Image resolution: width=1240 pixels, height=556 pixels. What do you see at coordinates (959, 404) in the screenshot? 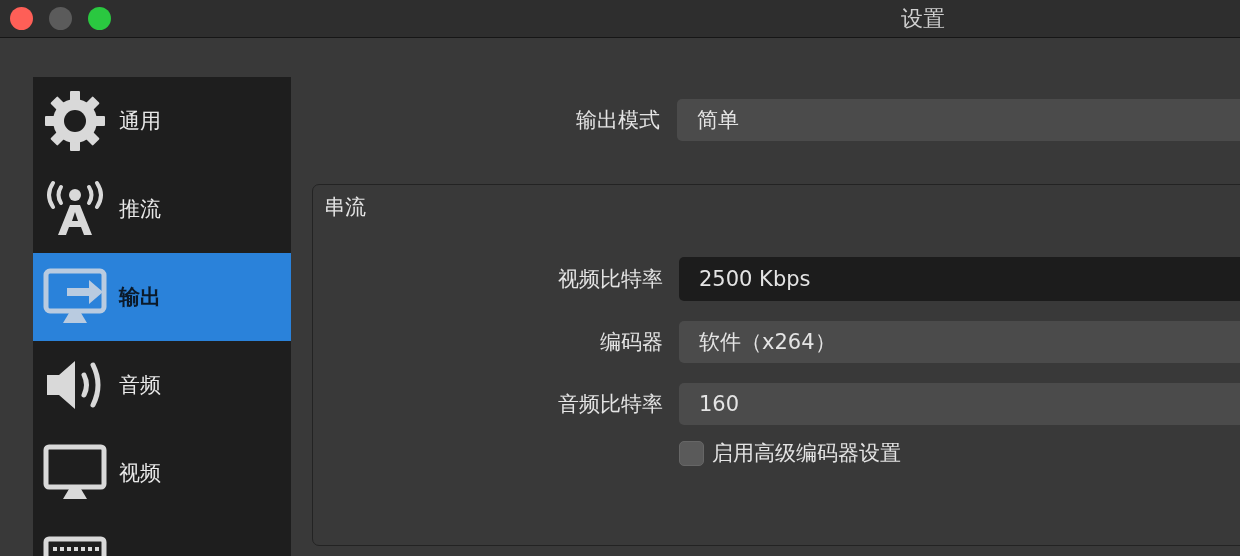
I see `dropdown: 160` at bounding box center [959, 404].